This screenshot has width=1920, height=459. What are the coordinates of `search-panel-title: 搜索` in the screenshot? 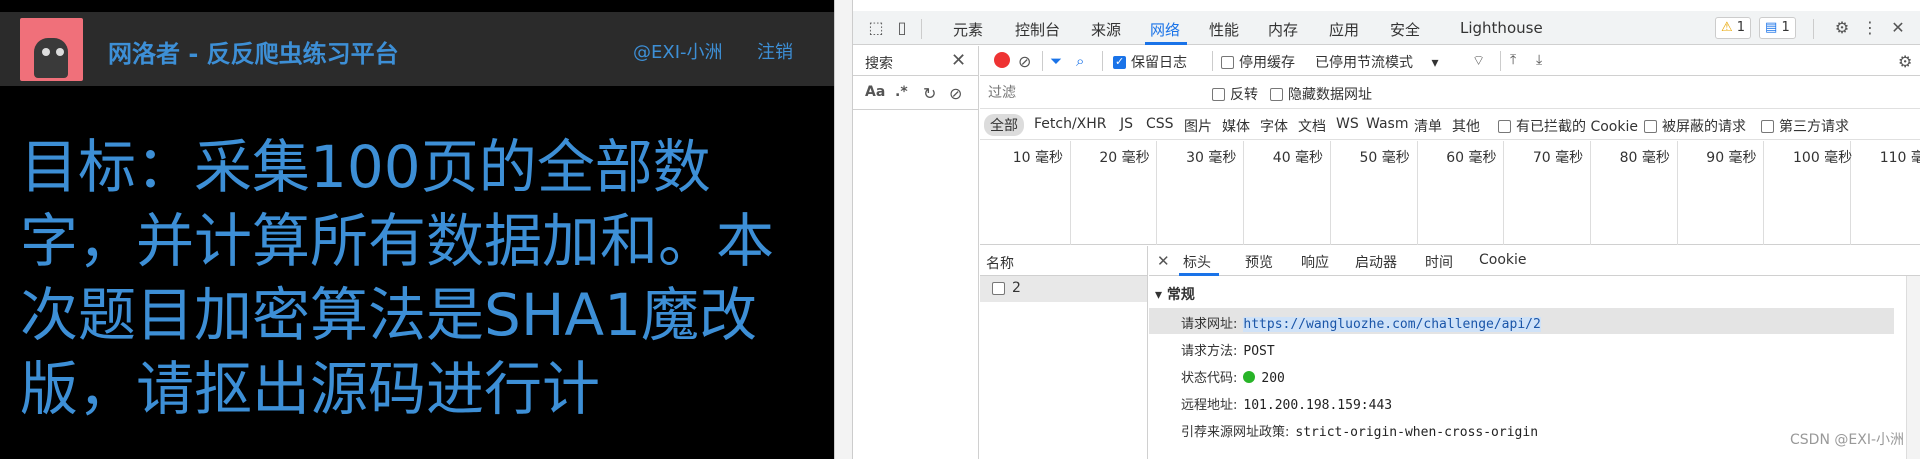 It's located at (879, 64).